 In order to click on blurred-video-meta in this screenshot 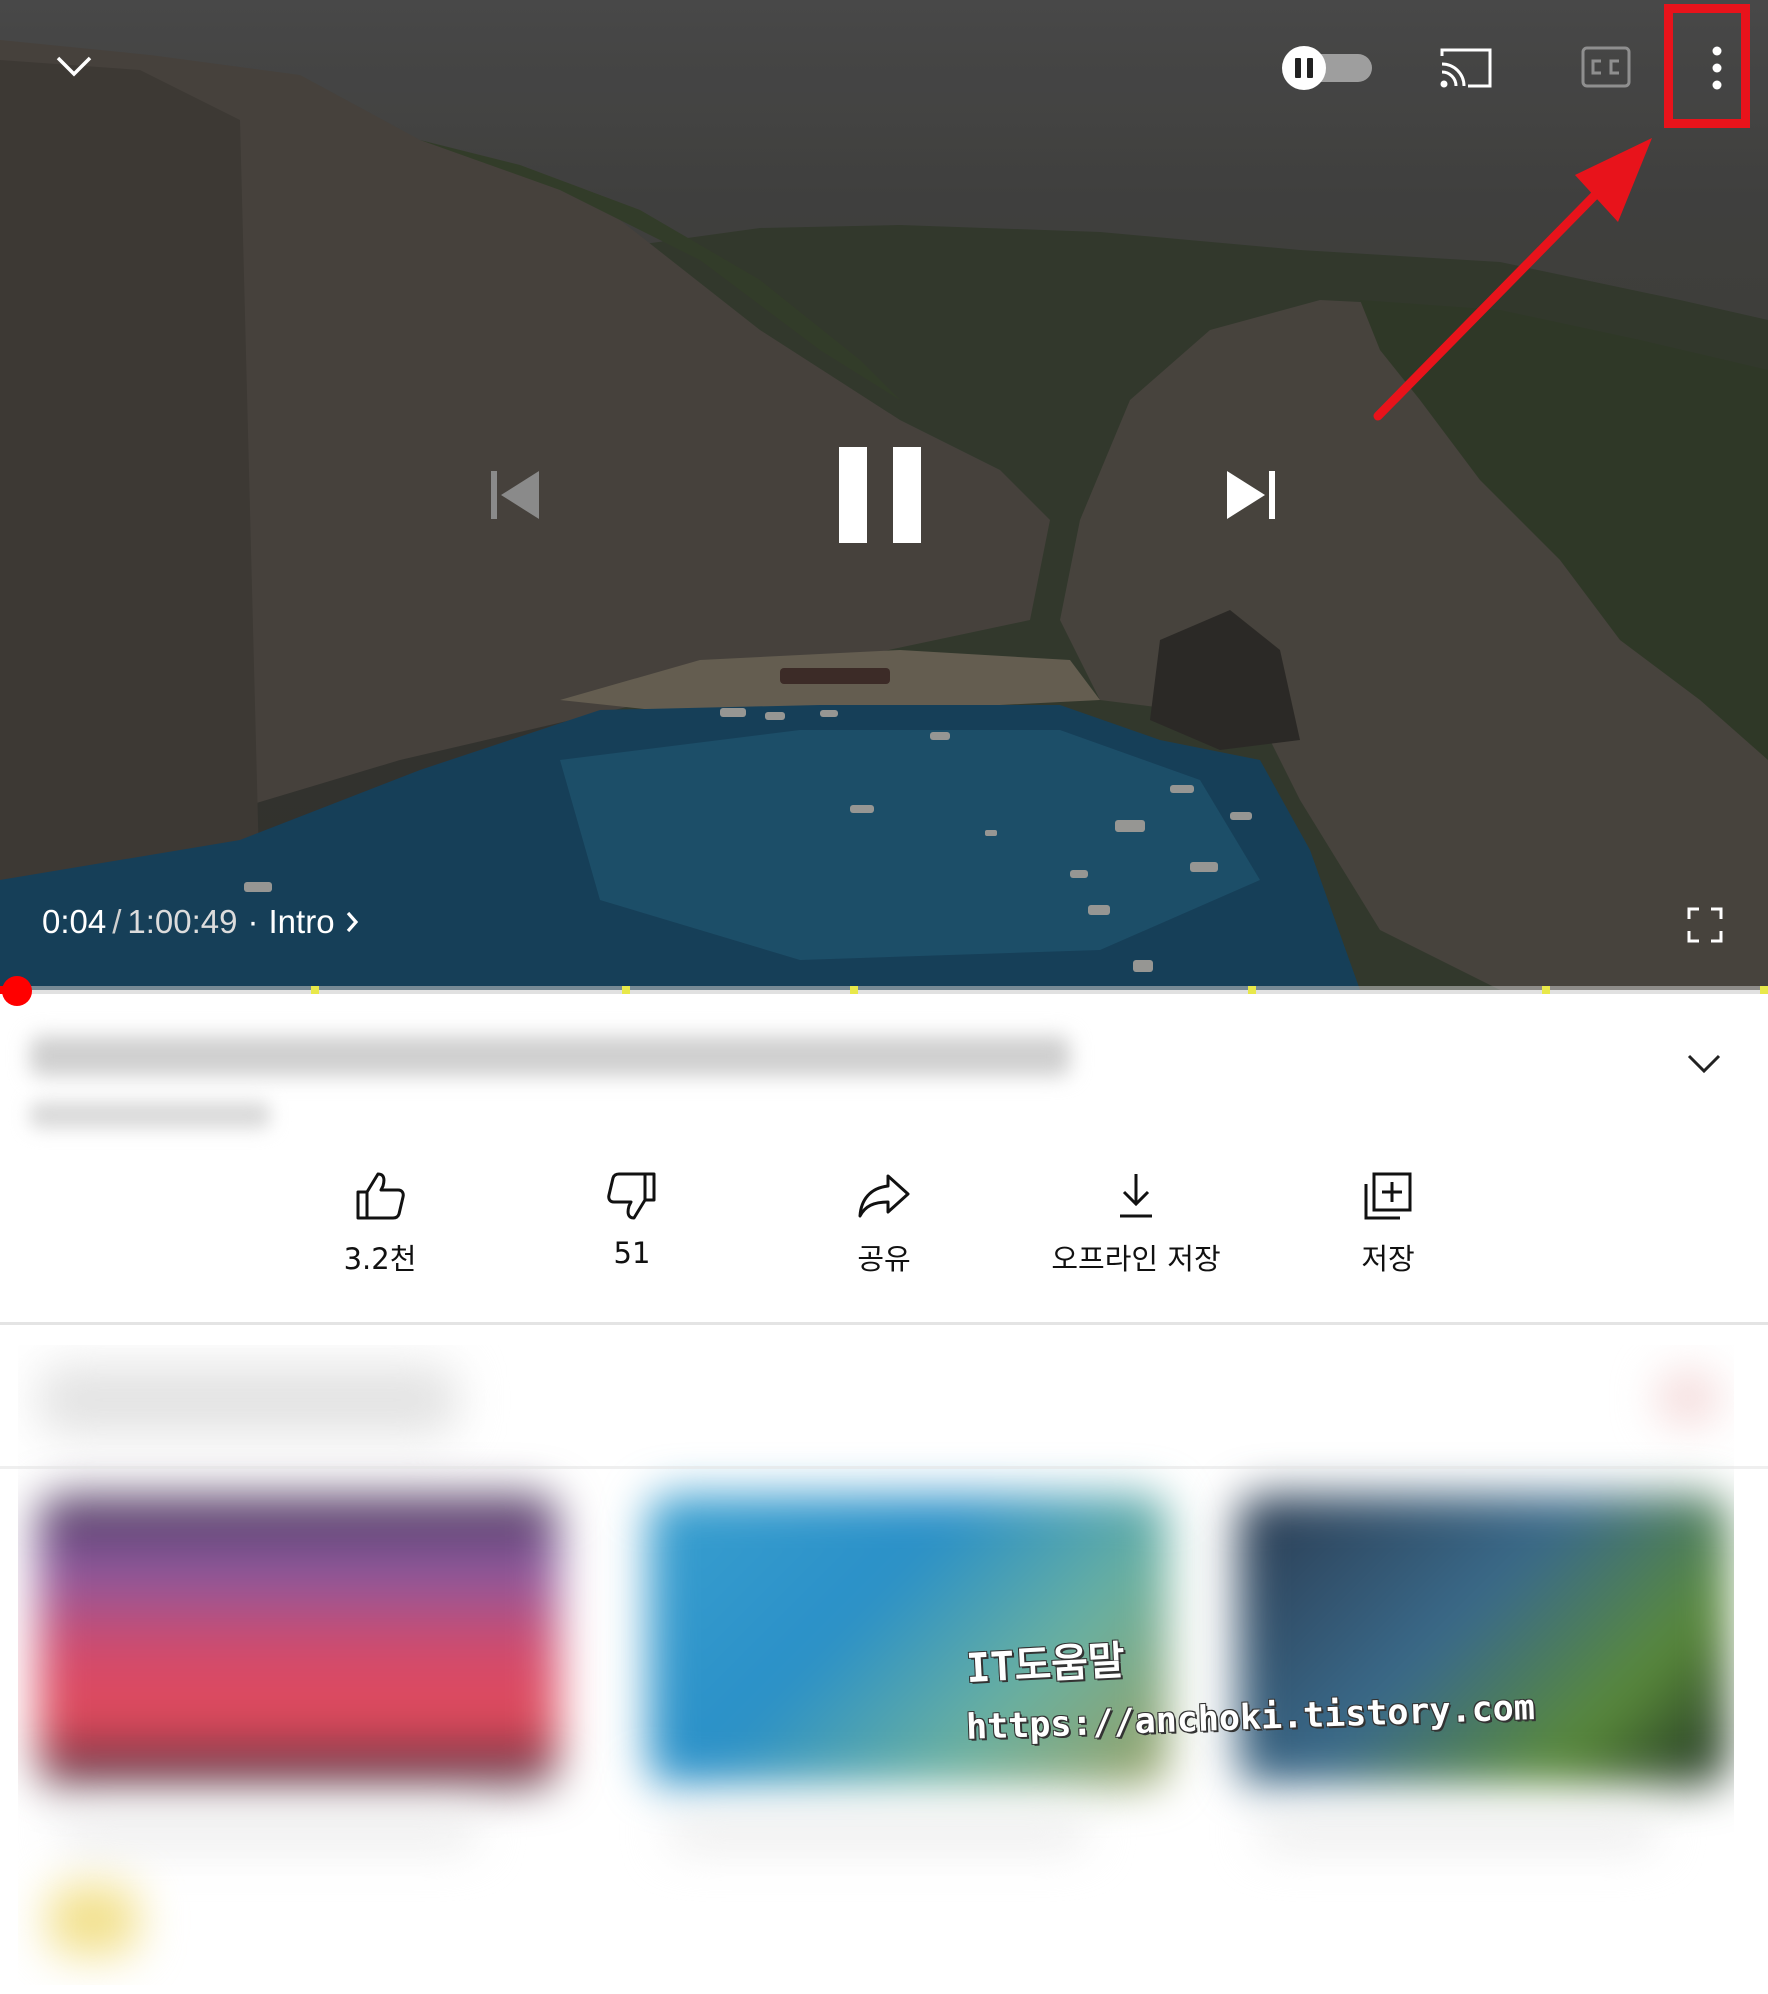, I will do `click(150, 1115)`.